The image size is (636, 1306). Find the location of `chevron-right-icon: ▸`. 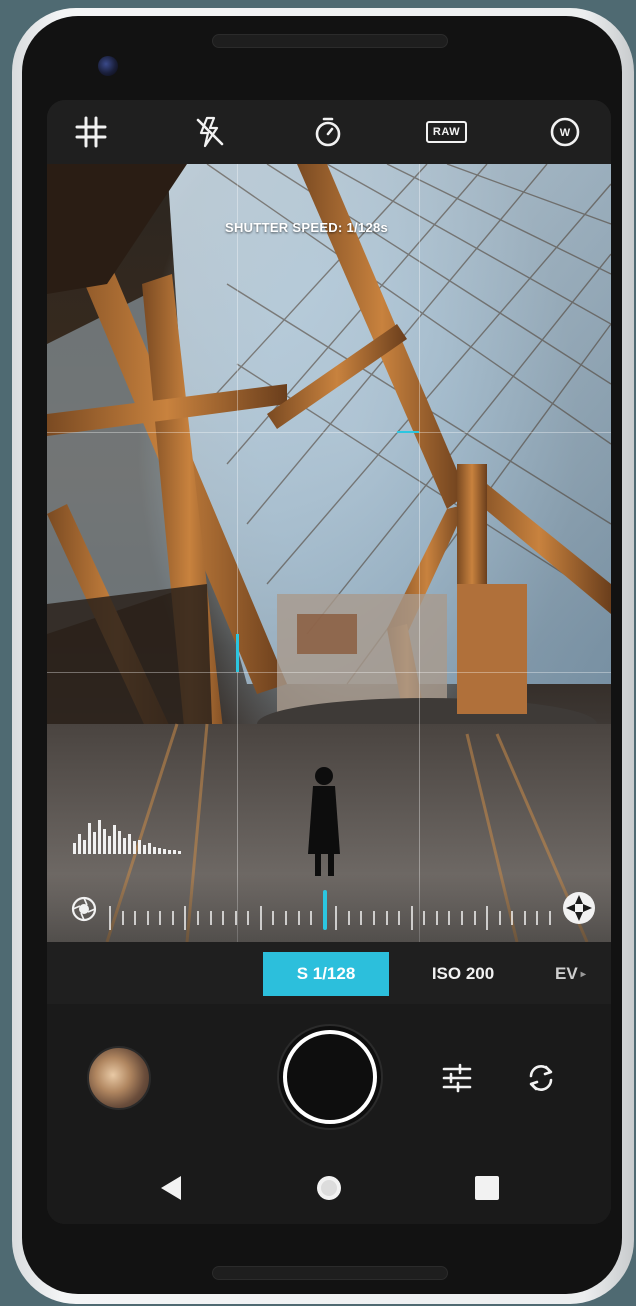

chevron-right-icon: ▸ is located at coordinates (583, 974).